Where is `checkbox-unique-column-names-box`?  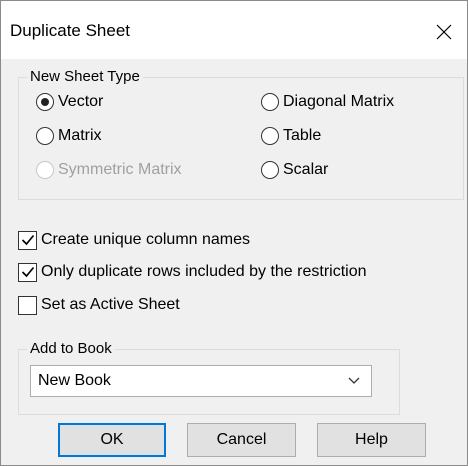 checkbox-unique-column-names-box is located at coordinates (27, 240).